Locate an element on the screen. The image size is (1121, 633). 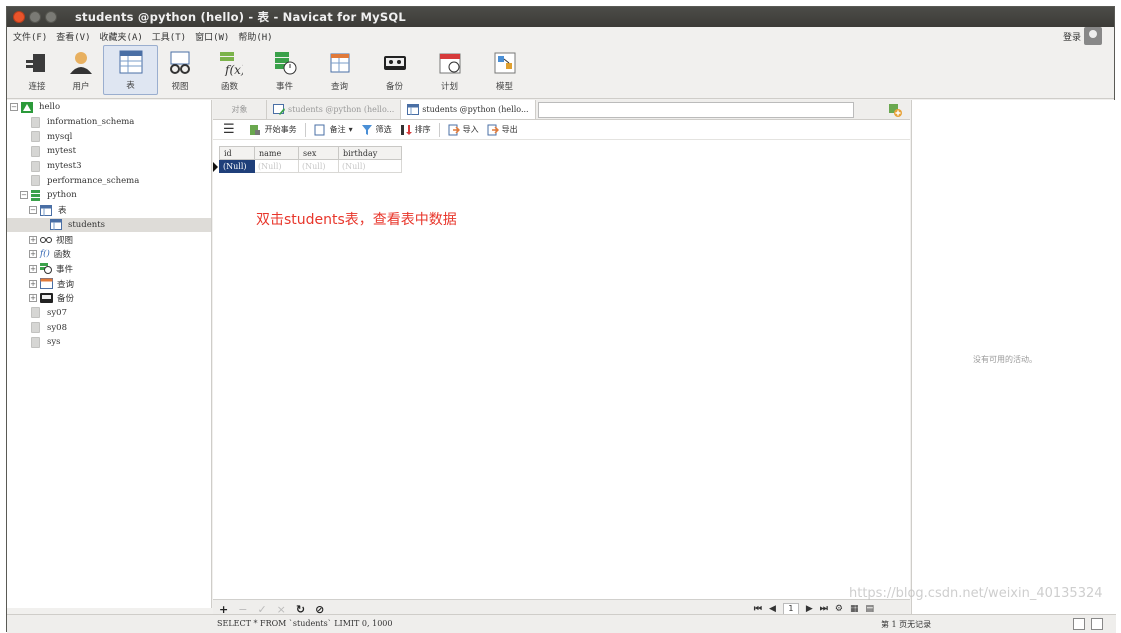
tree-table-students: students is located at coordinates (109, 225).